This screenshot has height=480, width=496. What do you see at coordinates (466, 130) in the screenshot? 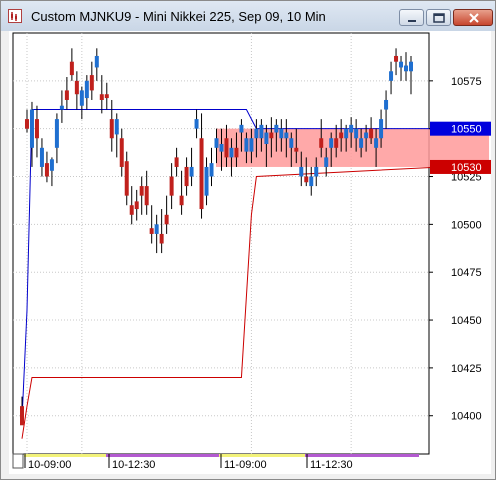
I see `ask-price-label: 10550` at bounding box center [466, 130].